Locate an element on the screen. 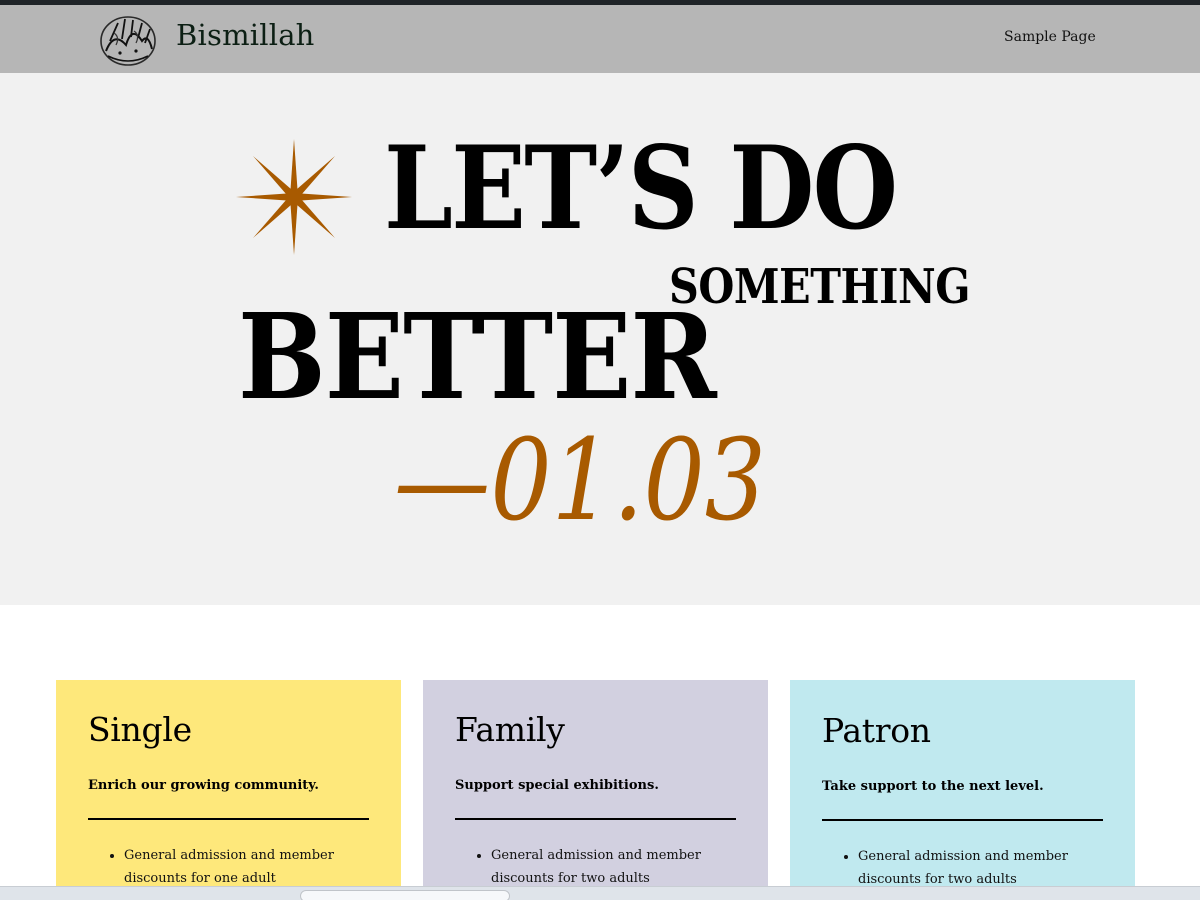  card-title: Single is located at coordinates (140, 729).